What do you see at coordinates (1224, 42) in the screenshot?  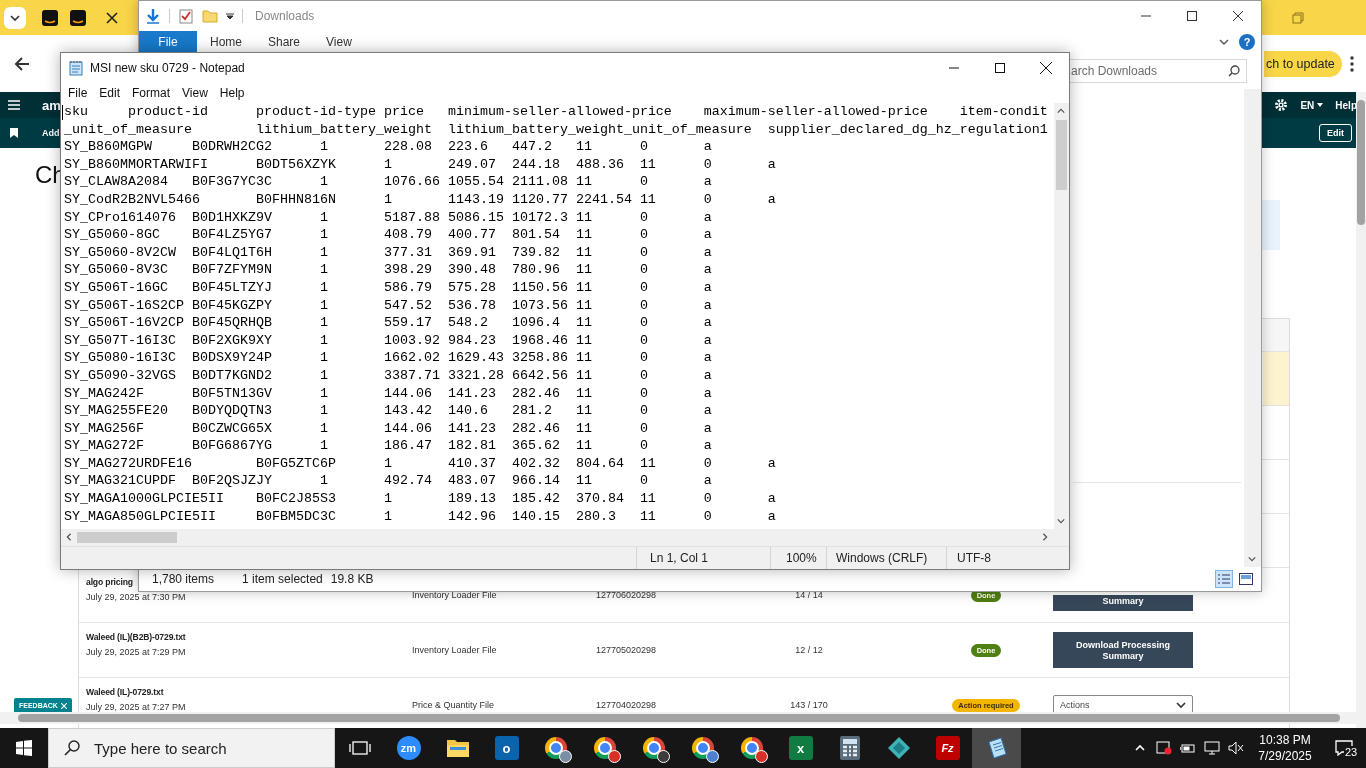 I see `expand-ribbon-icon` at bounding box center [1224, 42].